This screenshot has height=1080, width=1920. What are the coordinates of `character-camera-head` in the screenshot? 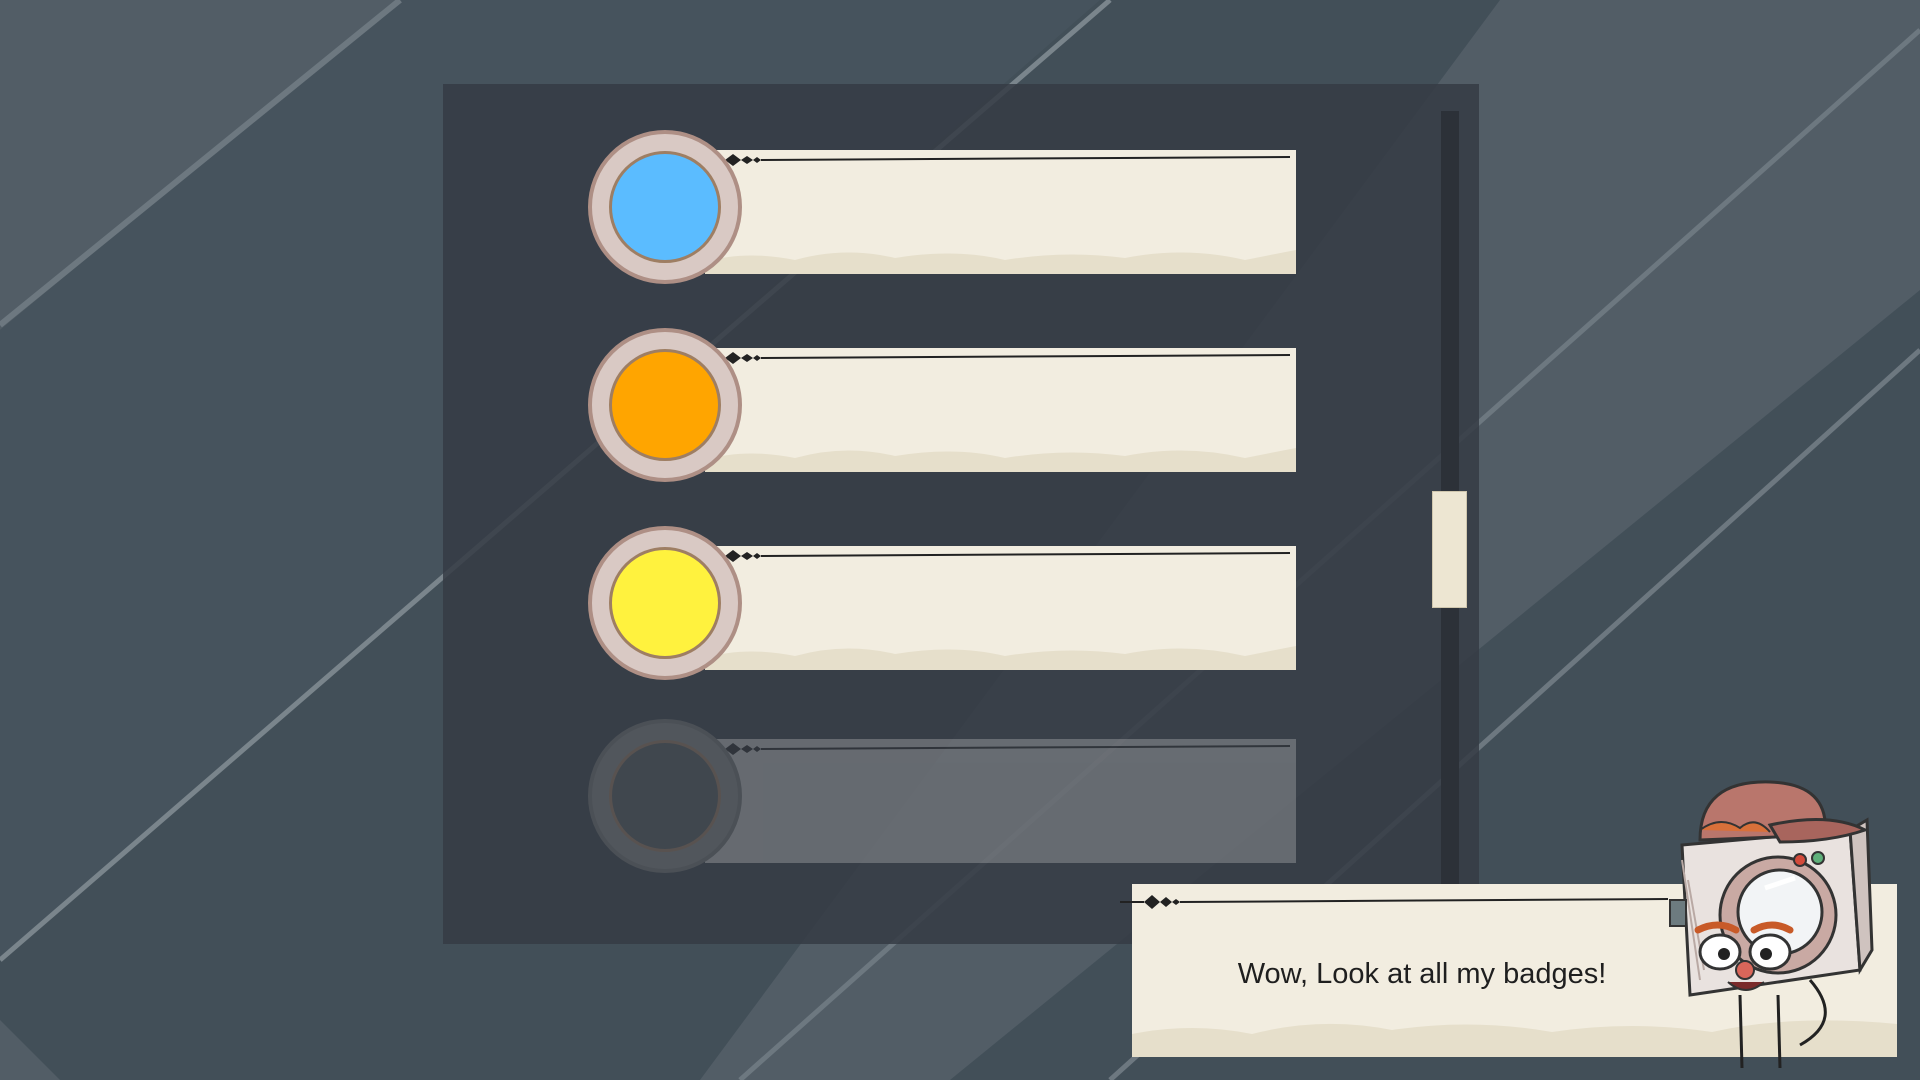 It's located at (1771, 924).